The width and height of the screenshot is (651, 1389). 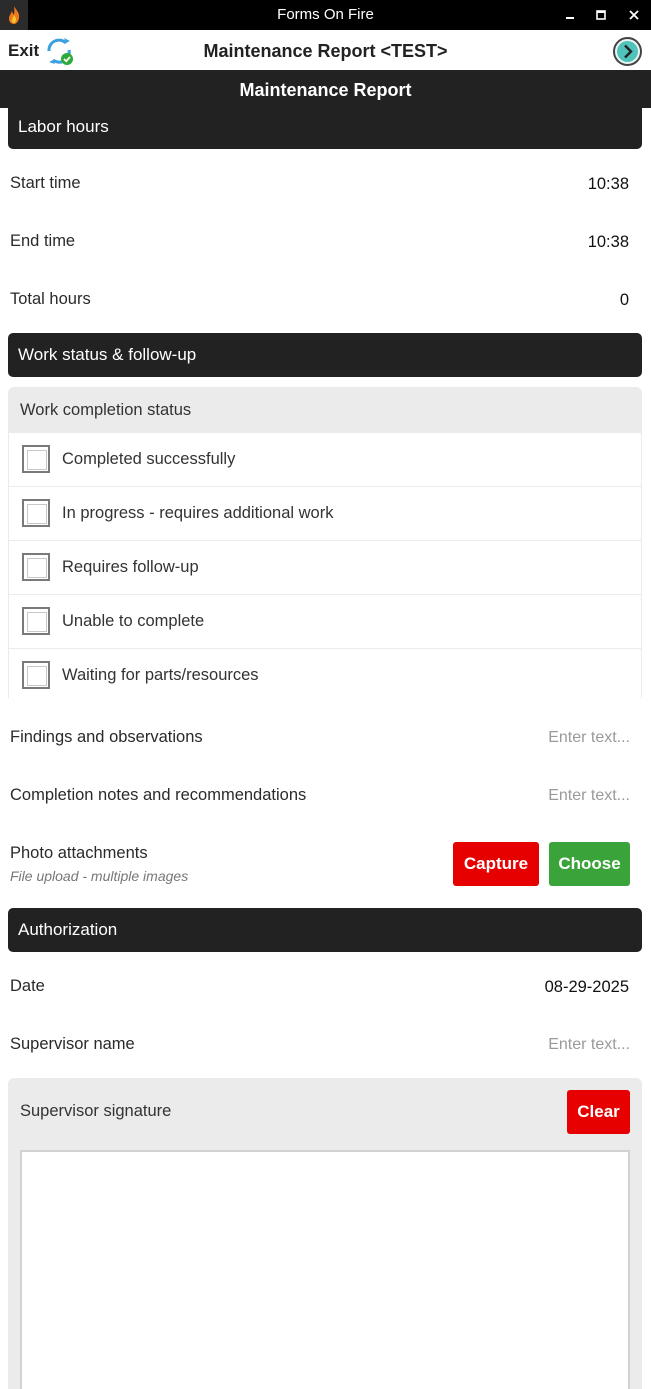 I want to click on total-hours-value: 0, so click(x=624, y=300).